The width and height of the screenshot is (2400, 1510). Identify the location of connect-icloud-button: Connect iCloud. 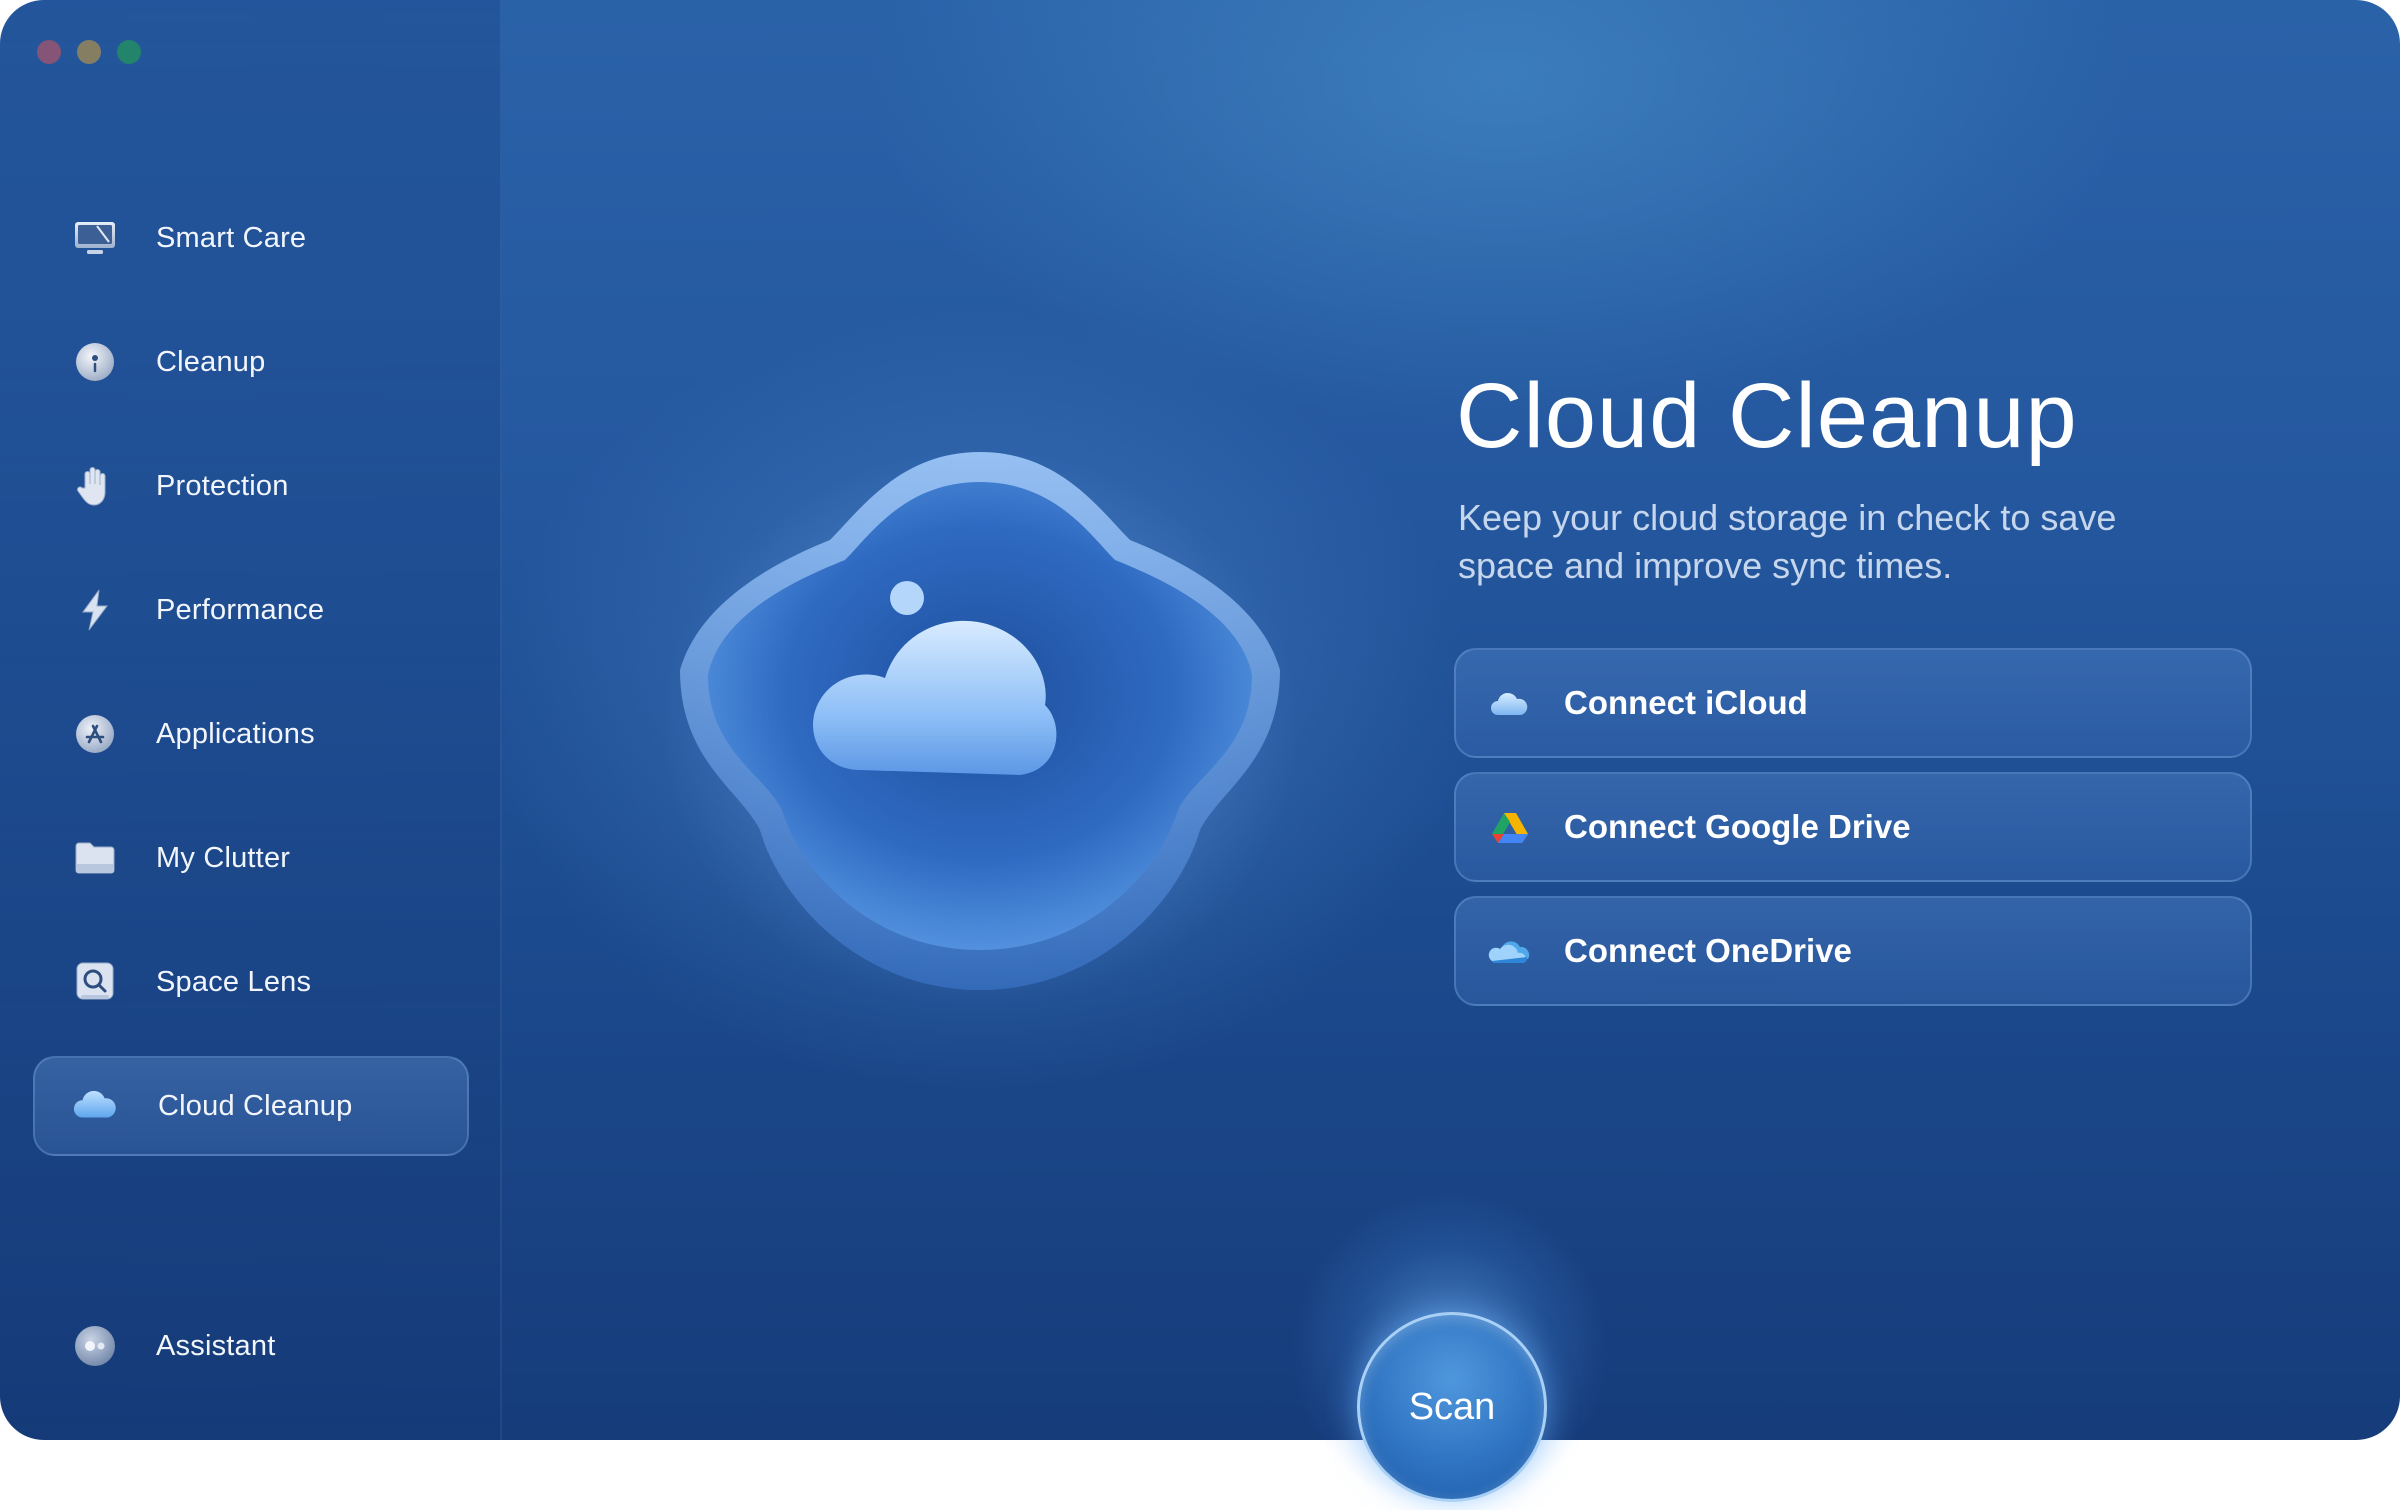
(1853, 703).